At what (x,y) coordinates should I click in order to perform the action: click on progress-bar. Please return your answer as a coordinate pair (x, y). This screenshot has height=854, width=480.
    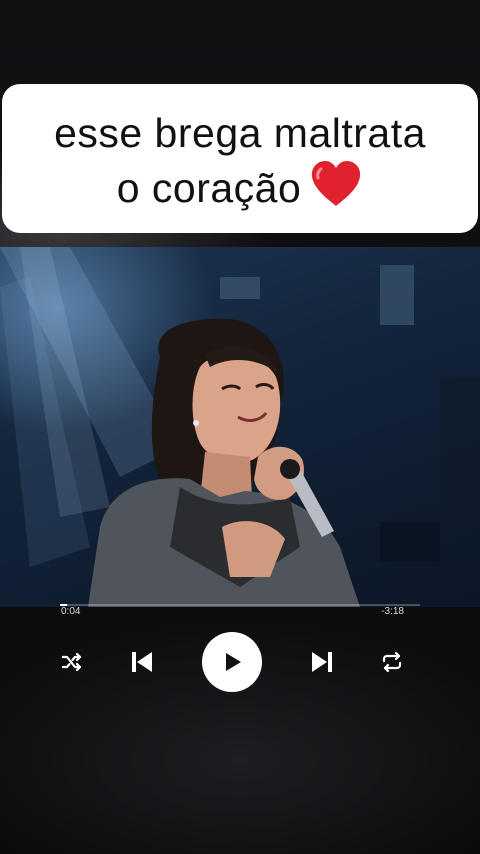
    Looking at the image, I should click on (240, 605).